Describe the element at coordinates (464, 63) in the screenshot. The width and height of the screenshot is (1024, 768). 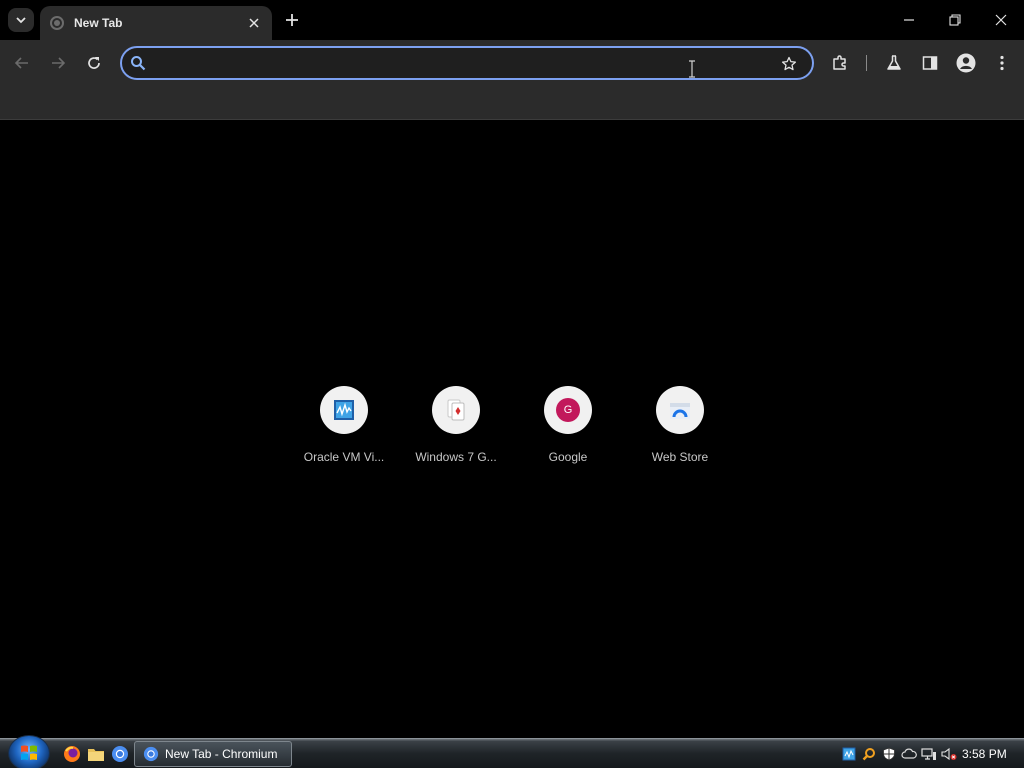
I see `address-input` at that location.